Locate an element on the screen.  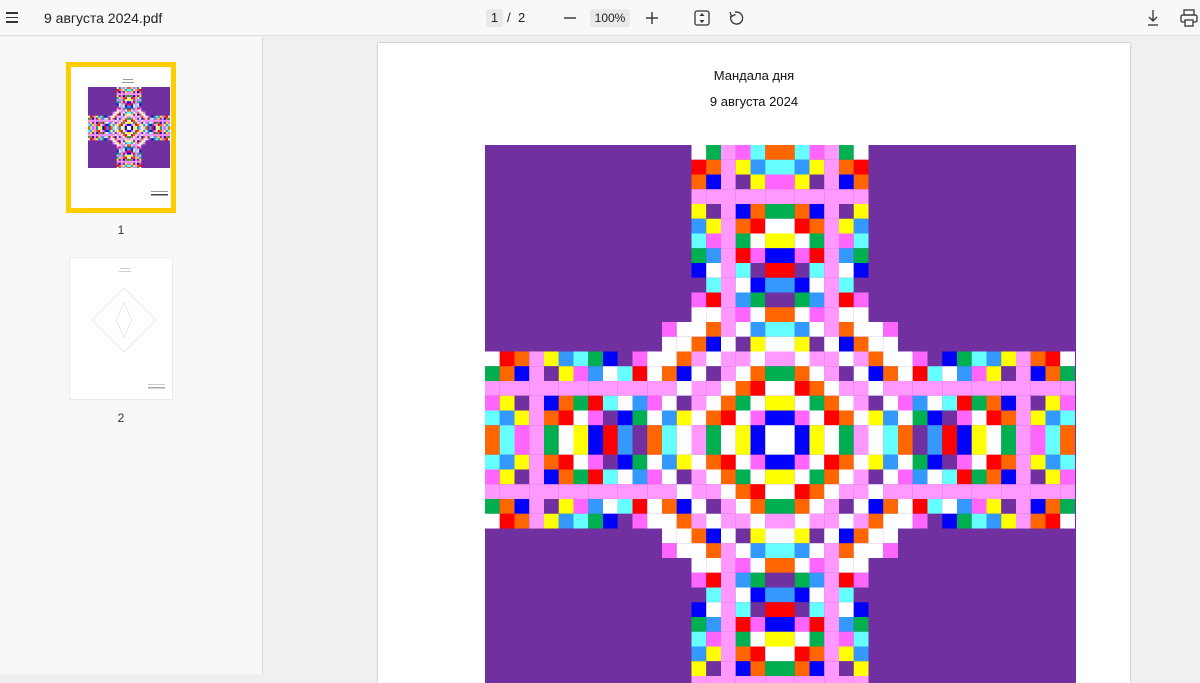
current-page-input: 1 is located at coordinates (494, 18).